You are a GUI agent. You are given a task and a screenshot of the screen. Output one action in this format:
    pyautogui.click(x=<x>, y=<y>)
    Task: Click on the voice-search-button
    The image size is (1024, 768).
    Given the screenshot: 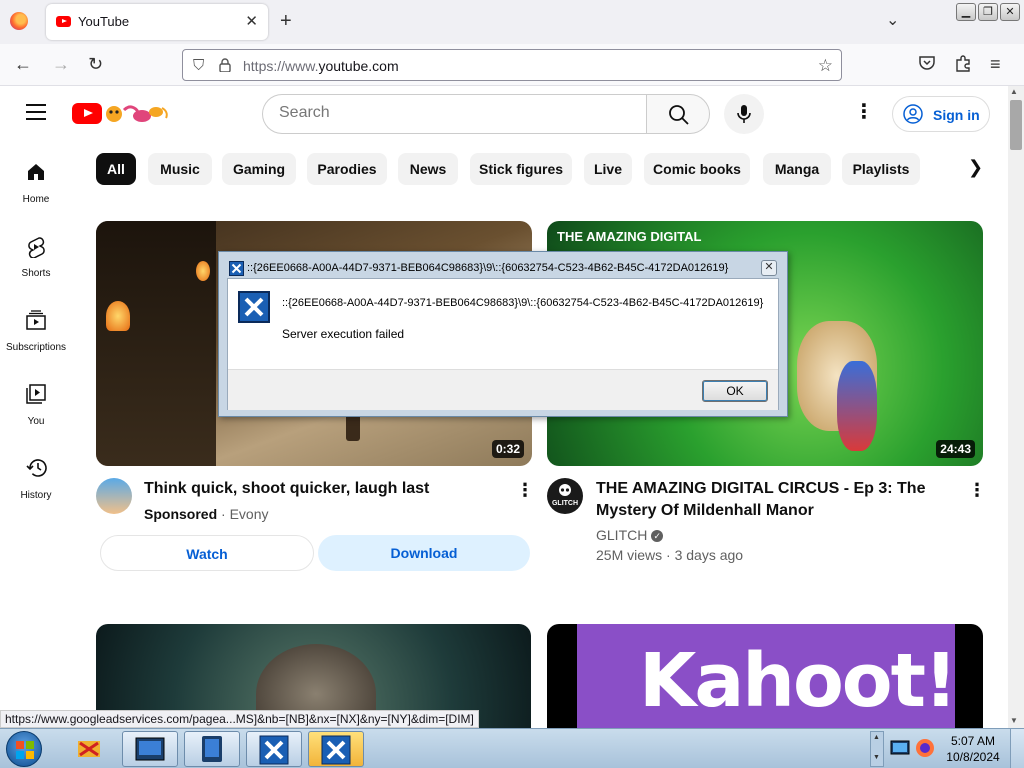 What is the action you would take?
    pyautogui.click(x=744, y=114)
    